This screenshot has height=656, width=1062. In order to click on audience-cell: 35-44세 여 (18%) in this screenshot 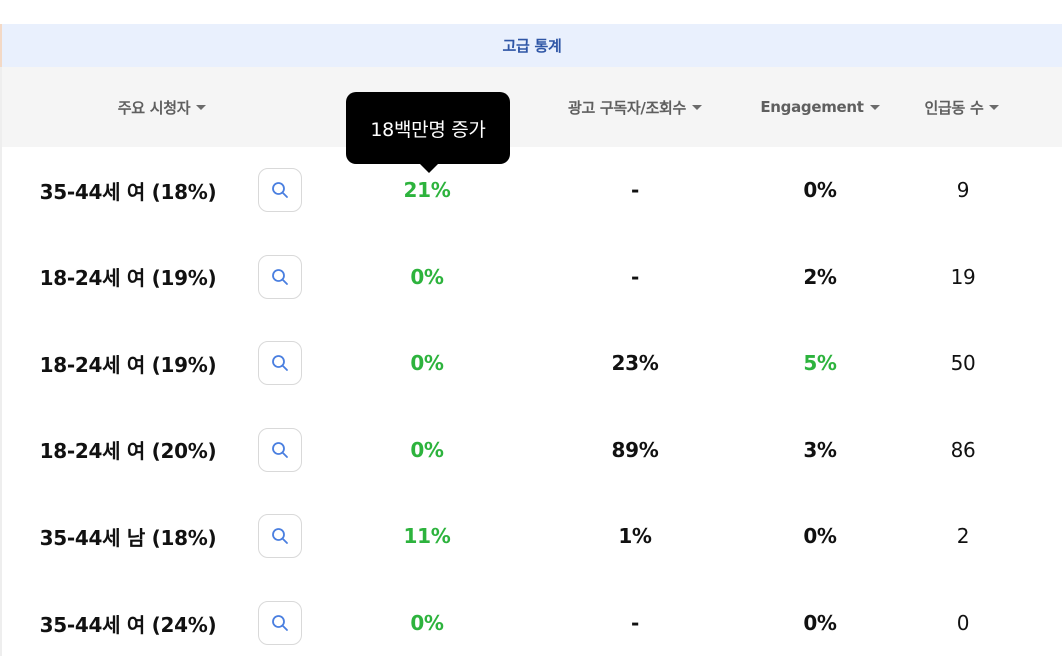, I will do `click(128, 191)`.